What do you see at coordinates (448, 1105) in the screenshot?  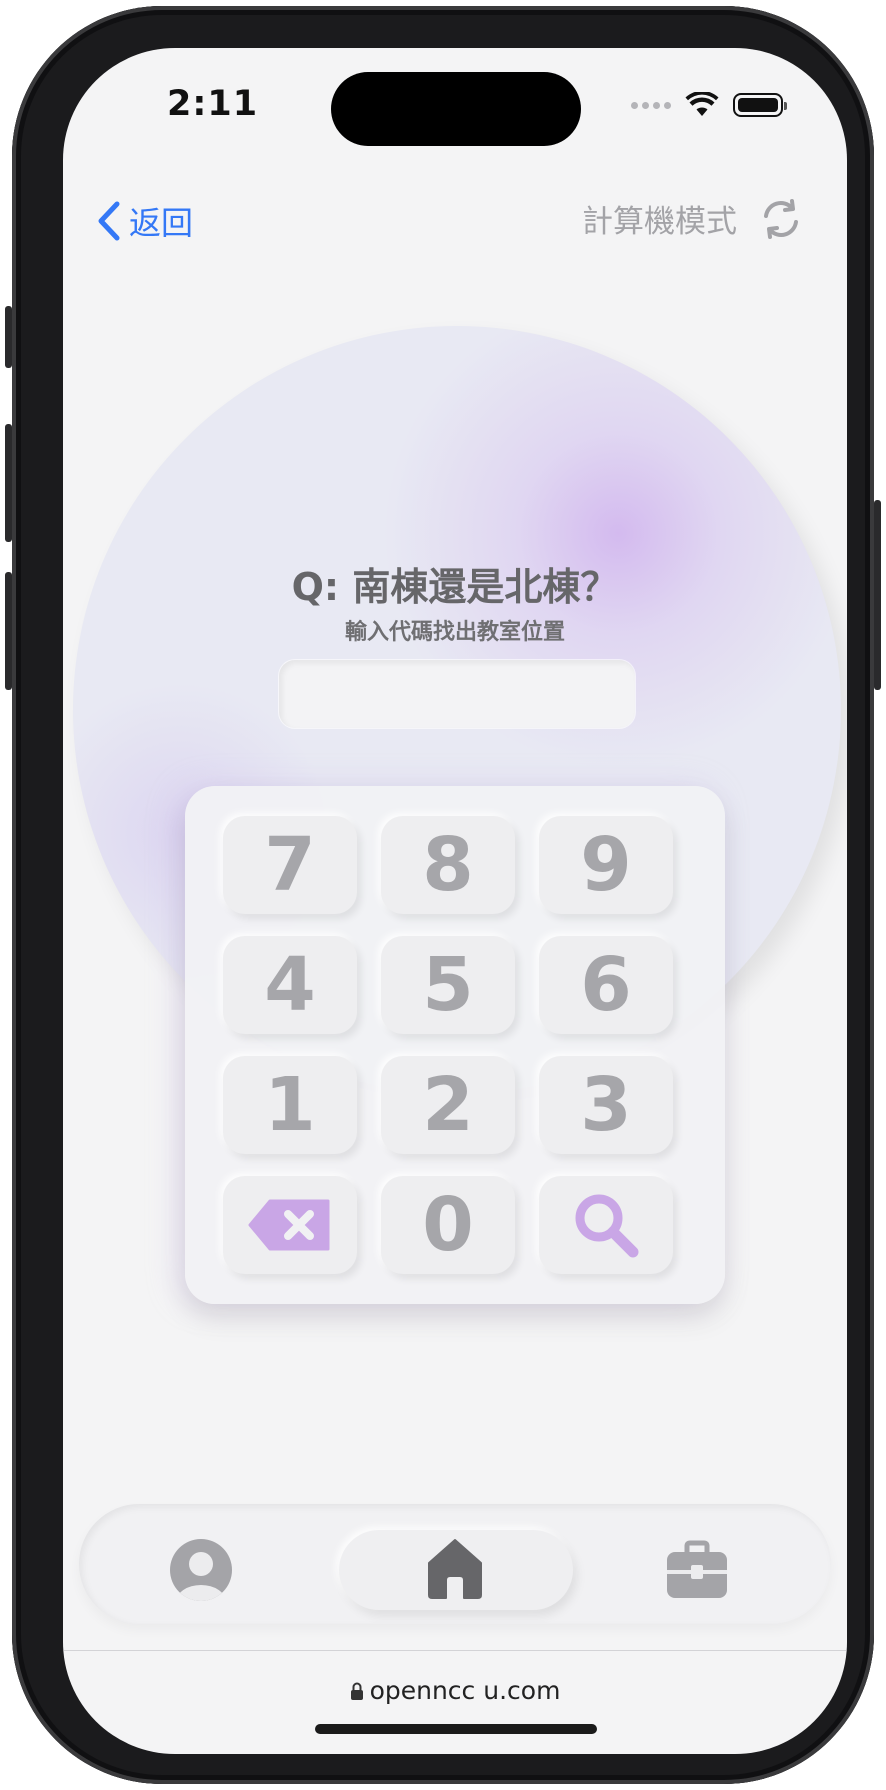 I see `key-2: 2` at bounding box center [448, 1105].